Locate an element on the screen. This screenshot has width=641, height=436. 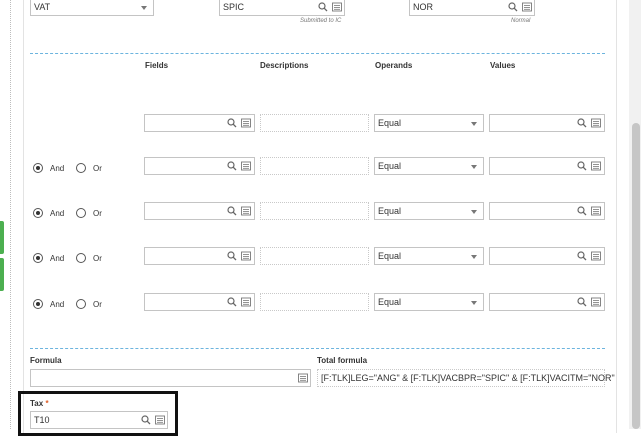
total-formula-label: Total formula is located at coordinates (342, 360).